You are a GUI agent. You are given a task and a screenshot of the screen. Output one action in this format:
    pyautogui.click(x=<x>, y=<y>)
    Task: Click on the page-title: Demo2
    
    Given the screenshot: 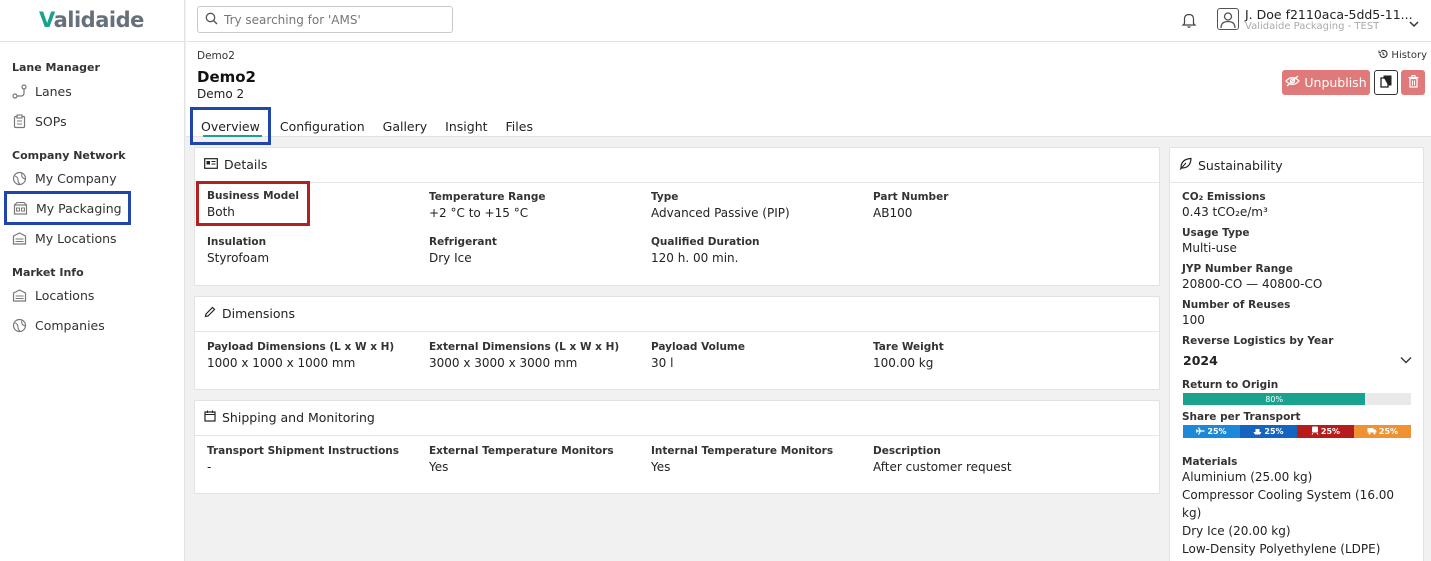 What is the action you would take?
    pyautogui.click(x=226, y=77)
    